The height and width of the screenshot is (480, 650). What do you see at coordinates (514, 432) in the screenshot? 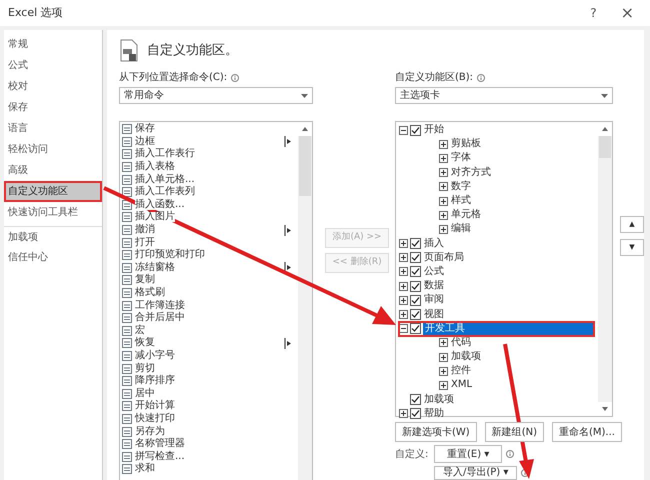
I see `action-button: 新建组(N)` at bounding box center [514, 432].